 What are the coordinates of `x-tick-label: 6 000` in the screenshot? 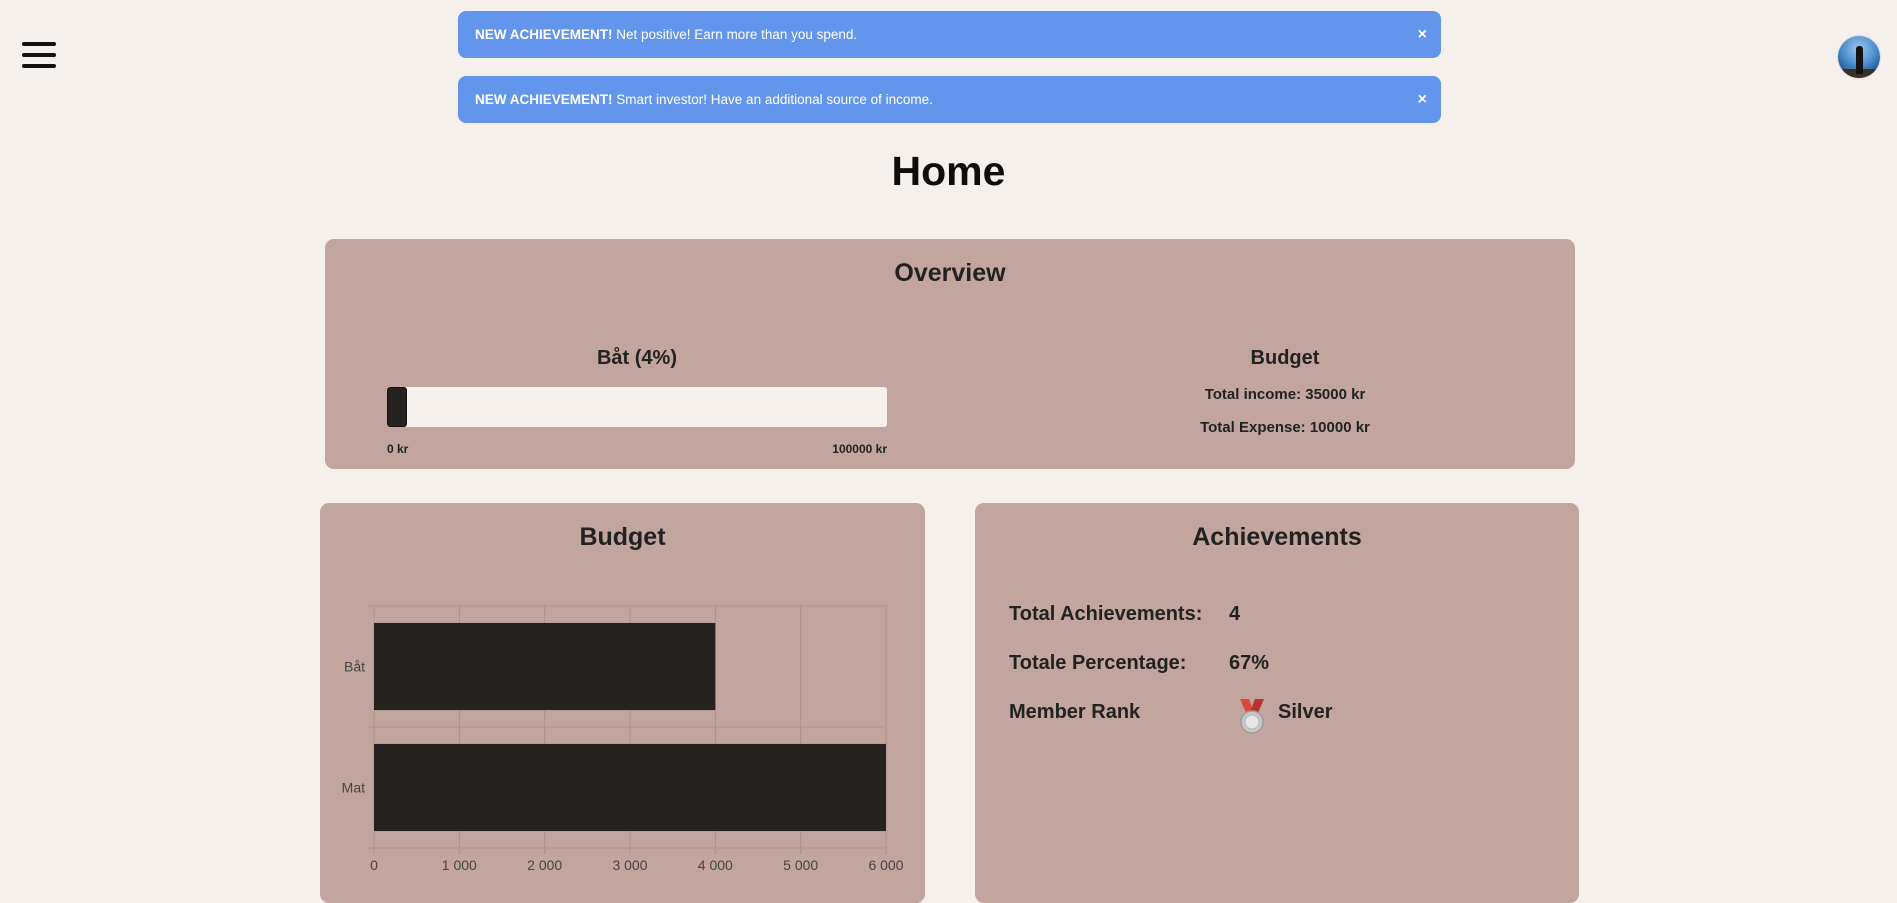 It's located at (885, 865).